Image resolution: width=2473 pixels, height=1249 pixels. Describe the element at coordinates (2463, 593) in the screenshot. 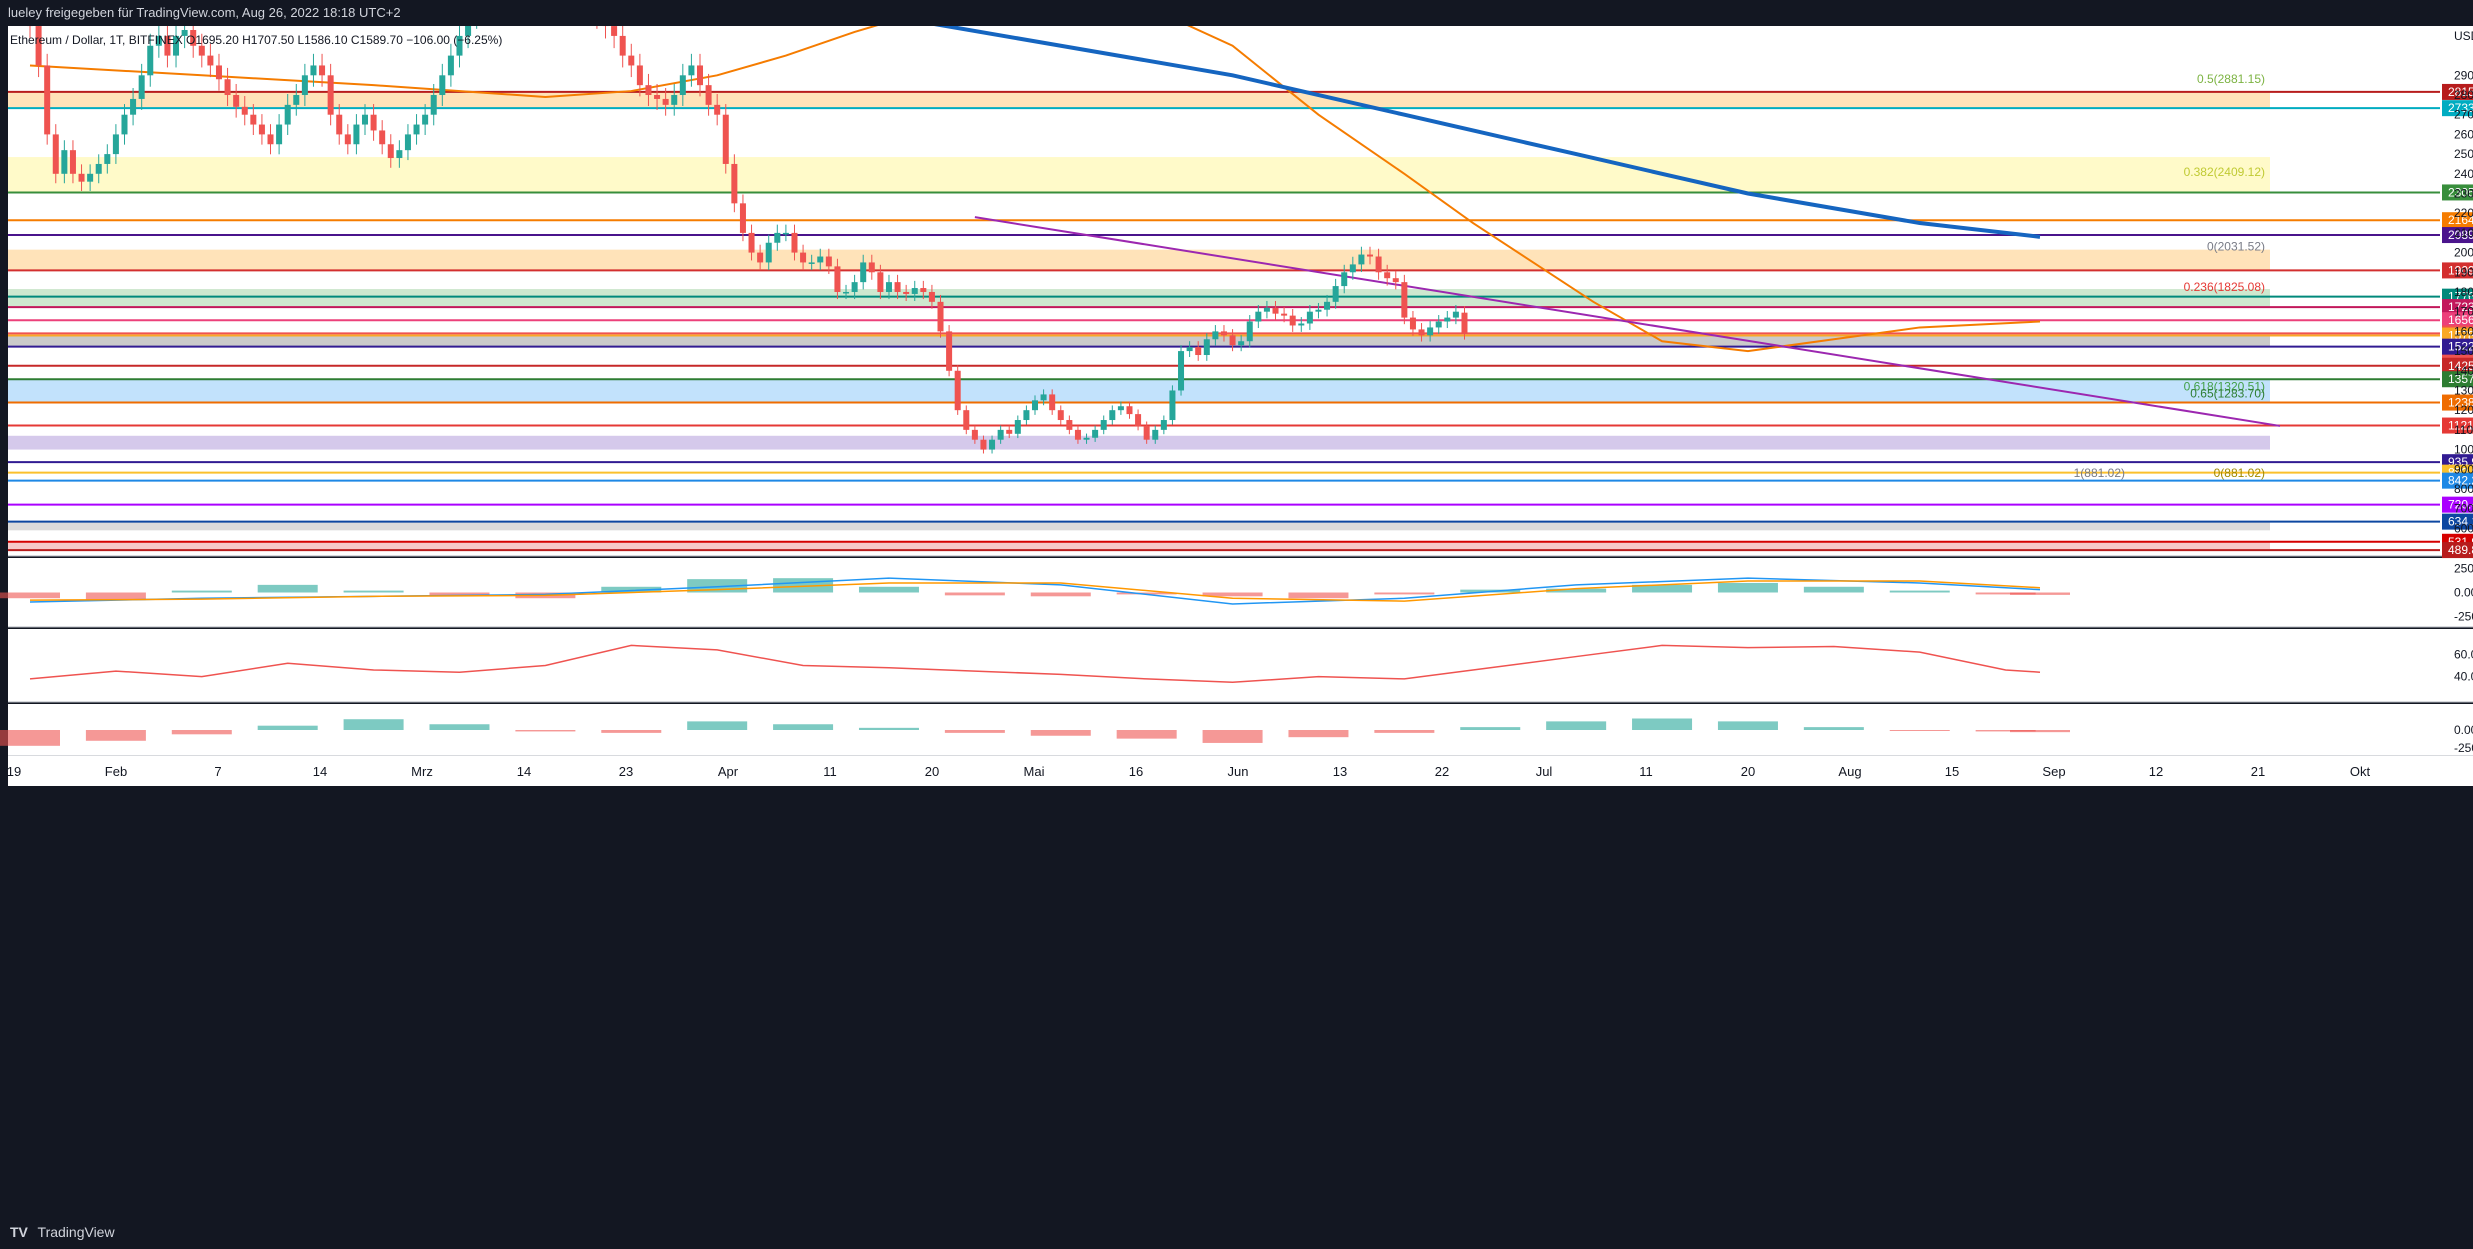

I see `sub-tick-label-1-1: 0.00` at that location.